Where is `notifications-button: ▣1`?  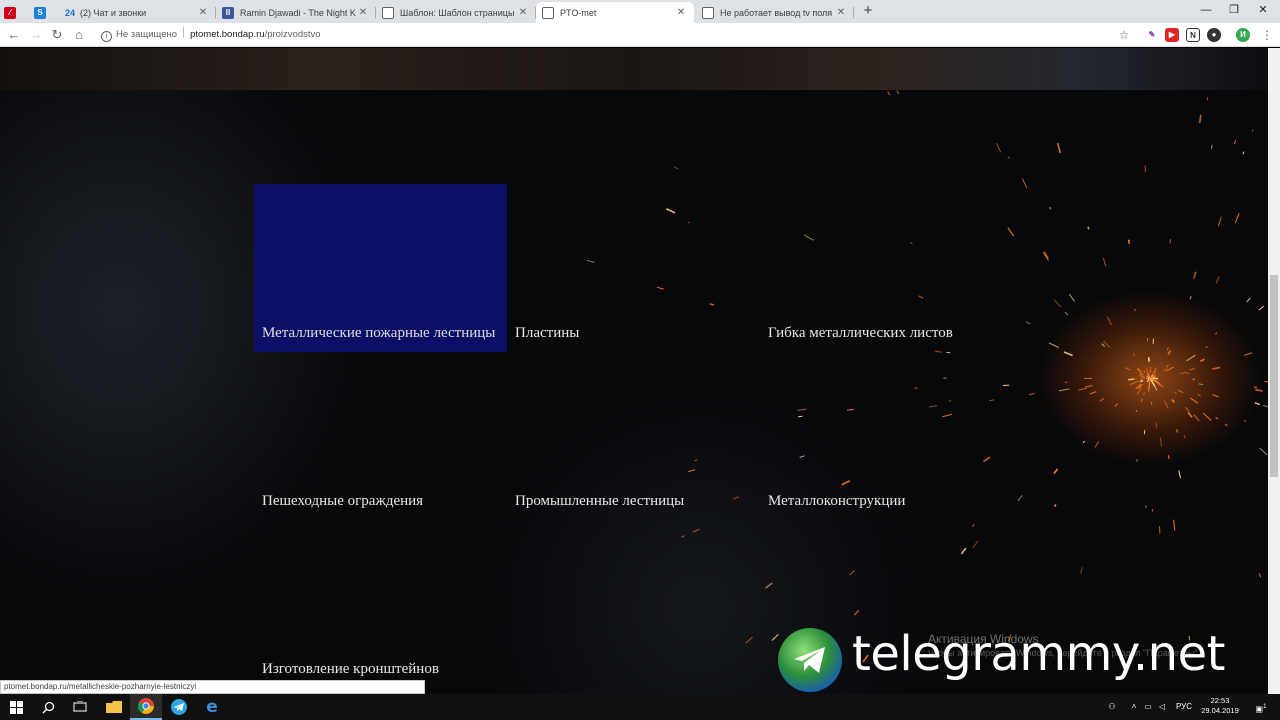 notifications-button: ▣1 is located at coordinates (1261, 707).